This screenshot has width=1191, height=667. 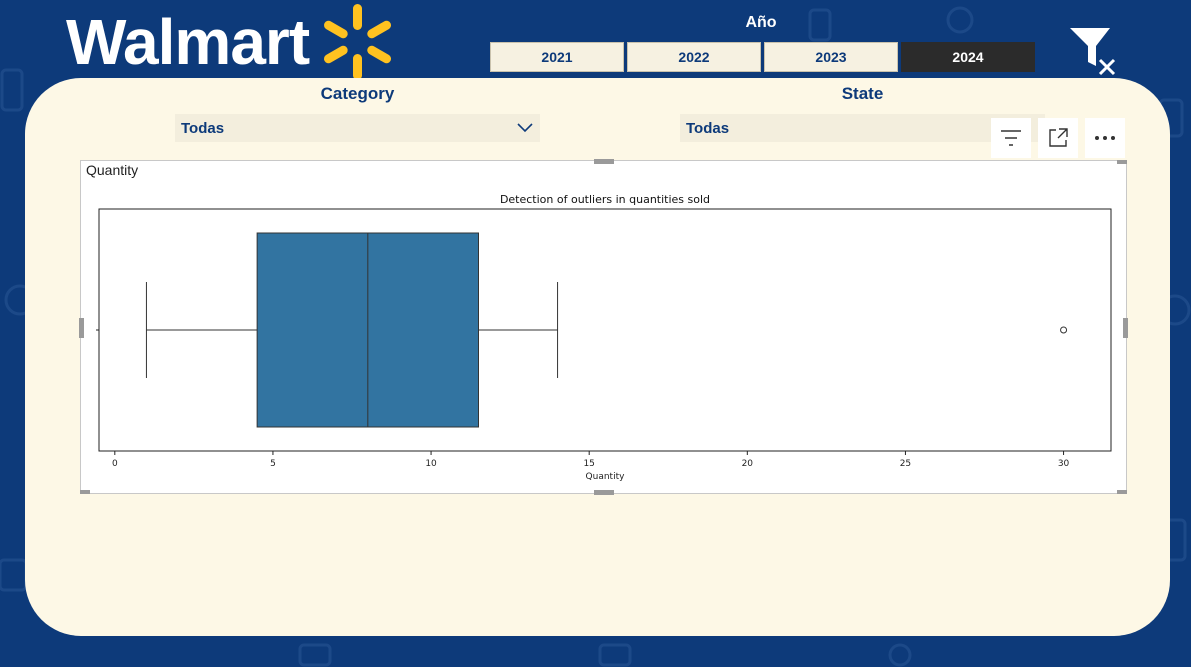 What do you see at coordinates (605, 199) in the screenshot?
I see `chart-title: Detection of outliers in quantities sold` at bounding box center [605, 199].